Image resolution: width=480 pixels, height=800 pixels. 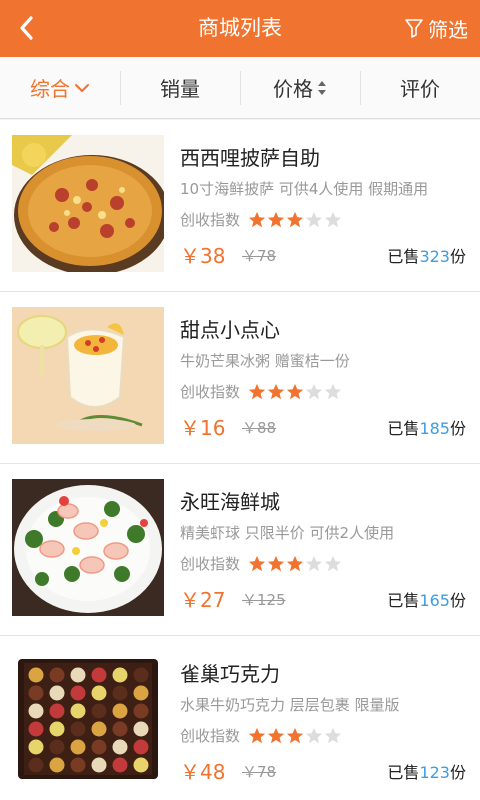 I want to click on chevron-down-icon, so click(x=82, y=88).